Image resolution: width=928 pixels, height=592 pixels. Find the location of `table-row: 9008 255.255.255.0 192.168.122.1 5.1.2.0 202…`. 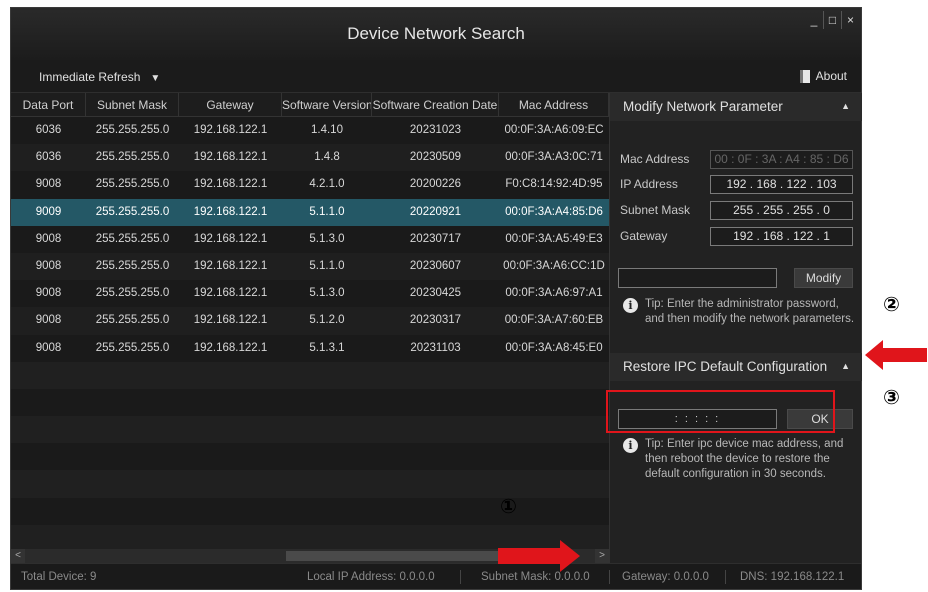

table-row: 9008 255.255.255.0 192.168.122.1 5.1.2.0 202… is located at coordinates (310, 321).